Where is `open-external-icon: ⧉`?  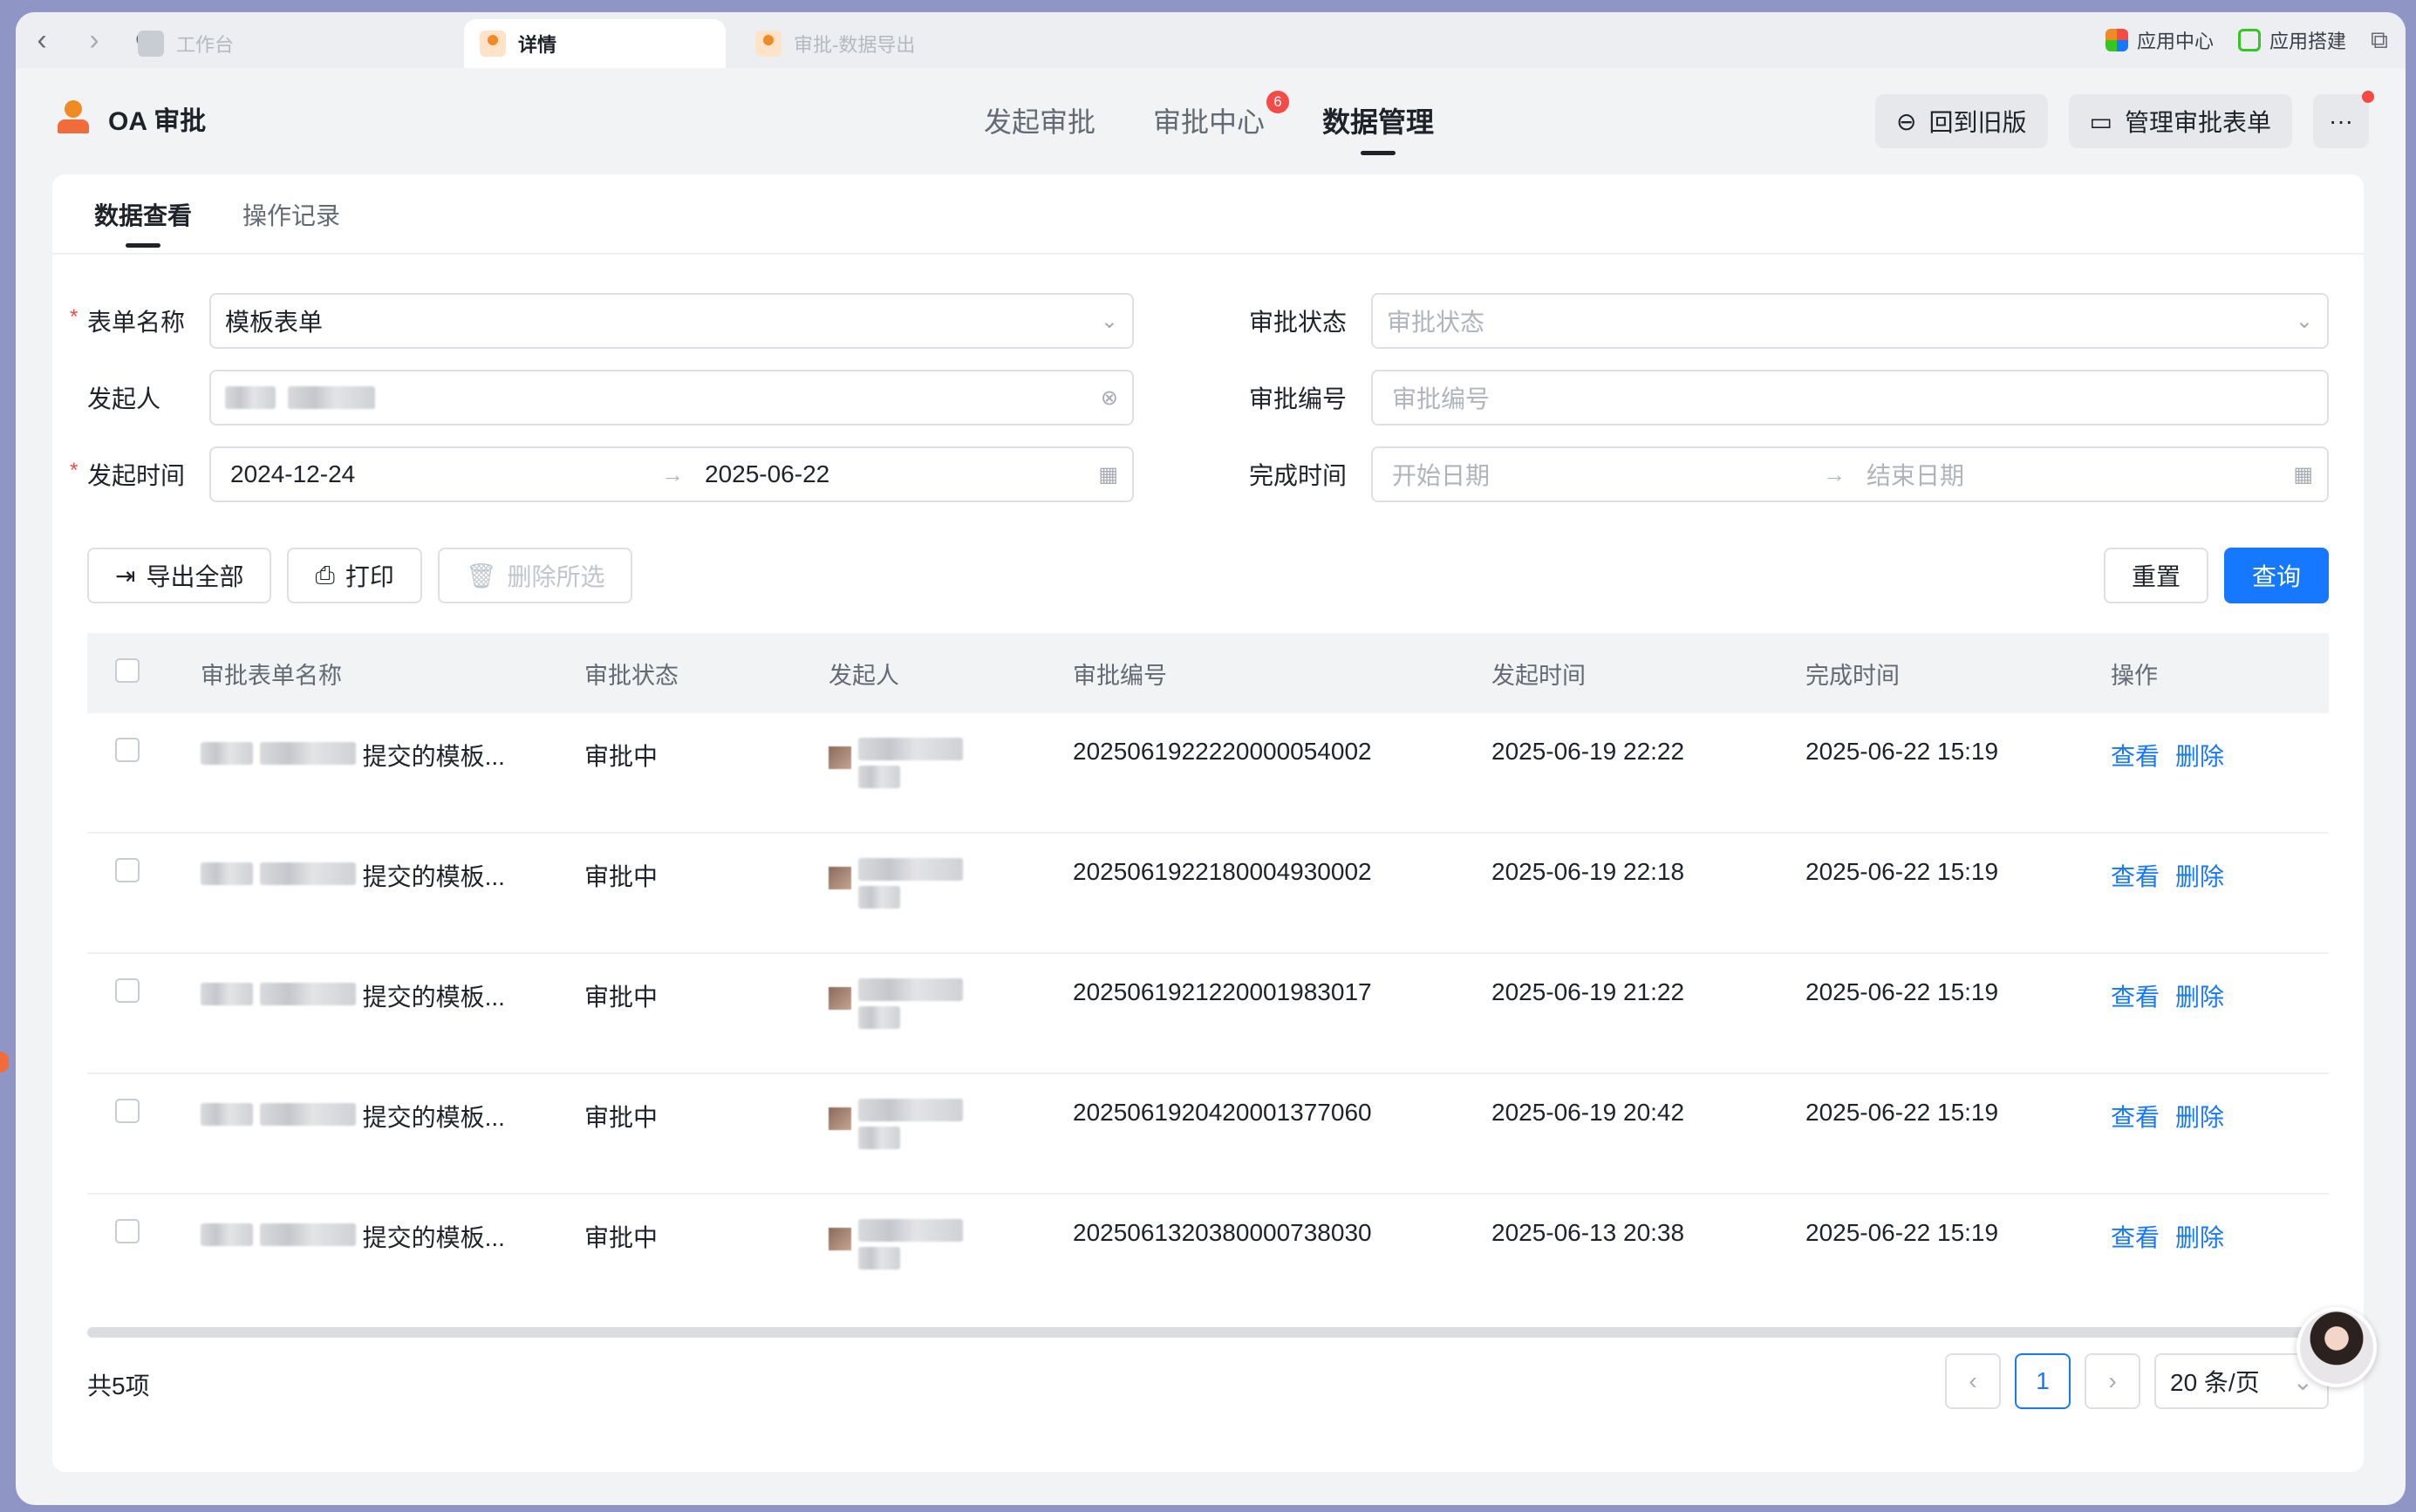
open-external-icon: ⧉ is located at coordinates (2379, 40).